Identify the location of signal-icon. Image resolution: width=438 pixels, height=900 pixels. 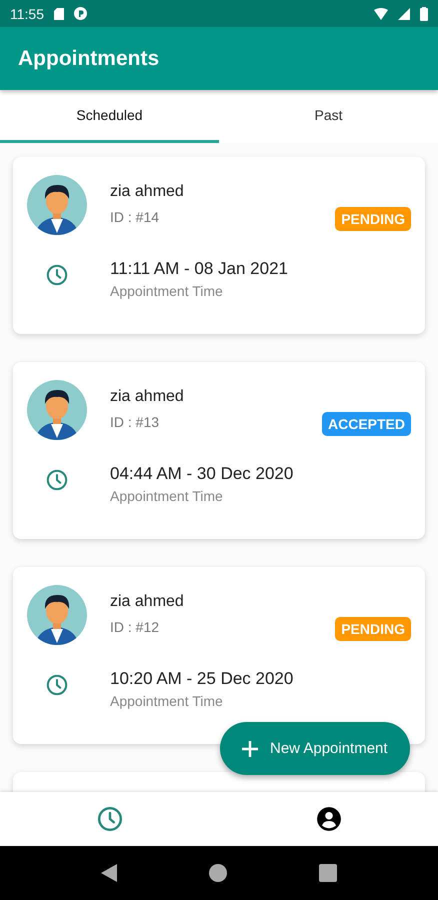
(404, 14).